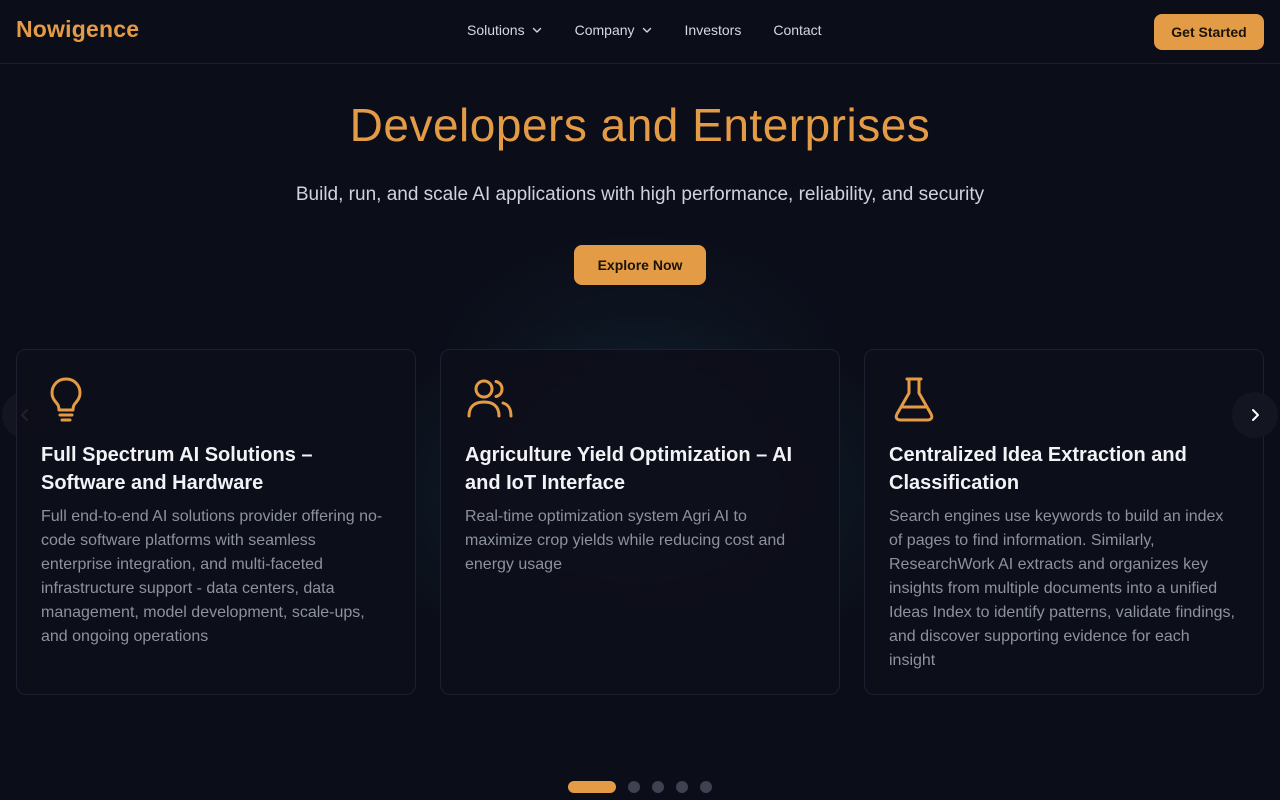 This screenshot has height=800, width=1280. What do you see at coordinates (66, 399) in the screenshot?
I see `lightbulb-icon` at bounding box center [66, 399].